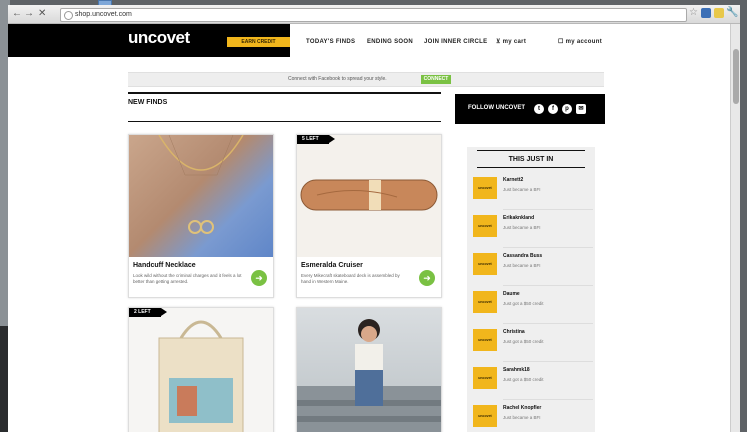  Describe the element at coordinates (531, 159) in the screenshot. I see `panel-title: THIS JUST IN` at that location.